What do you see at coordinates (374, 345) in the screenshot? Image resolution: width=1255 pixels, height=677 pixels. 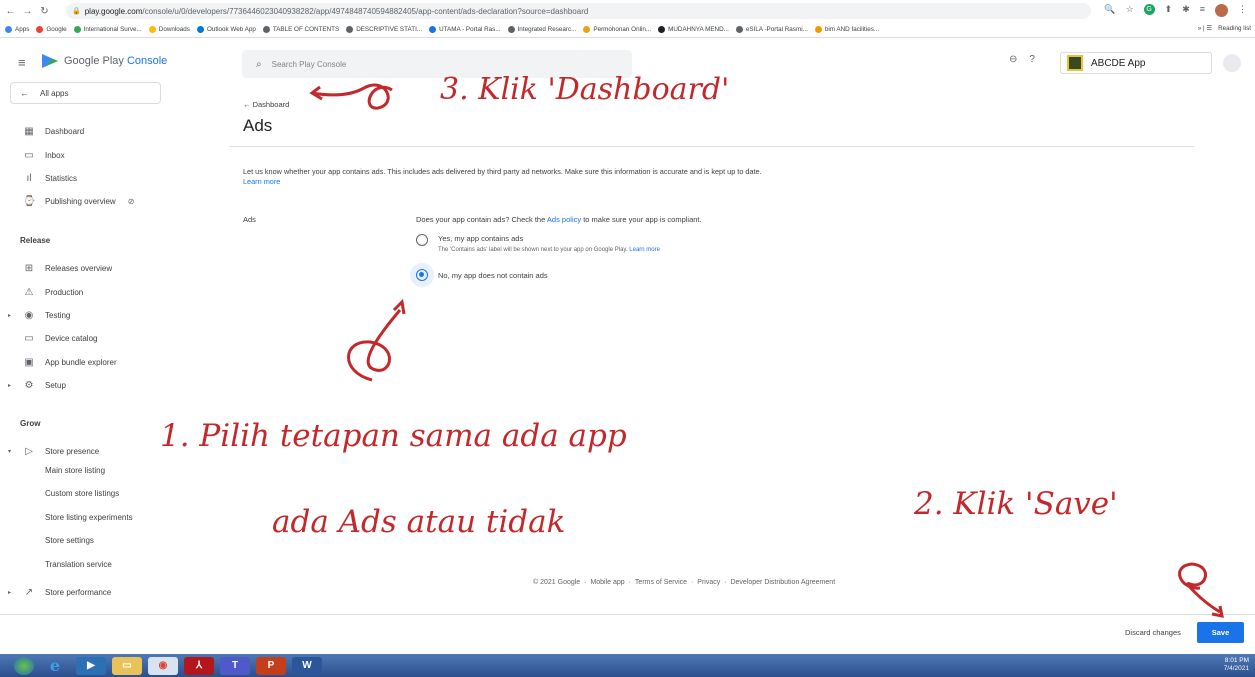 I see `arrow-to-radio` at bounding box center [374, 345].